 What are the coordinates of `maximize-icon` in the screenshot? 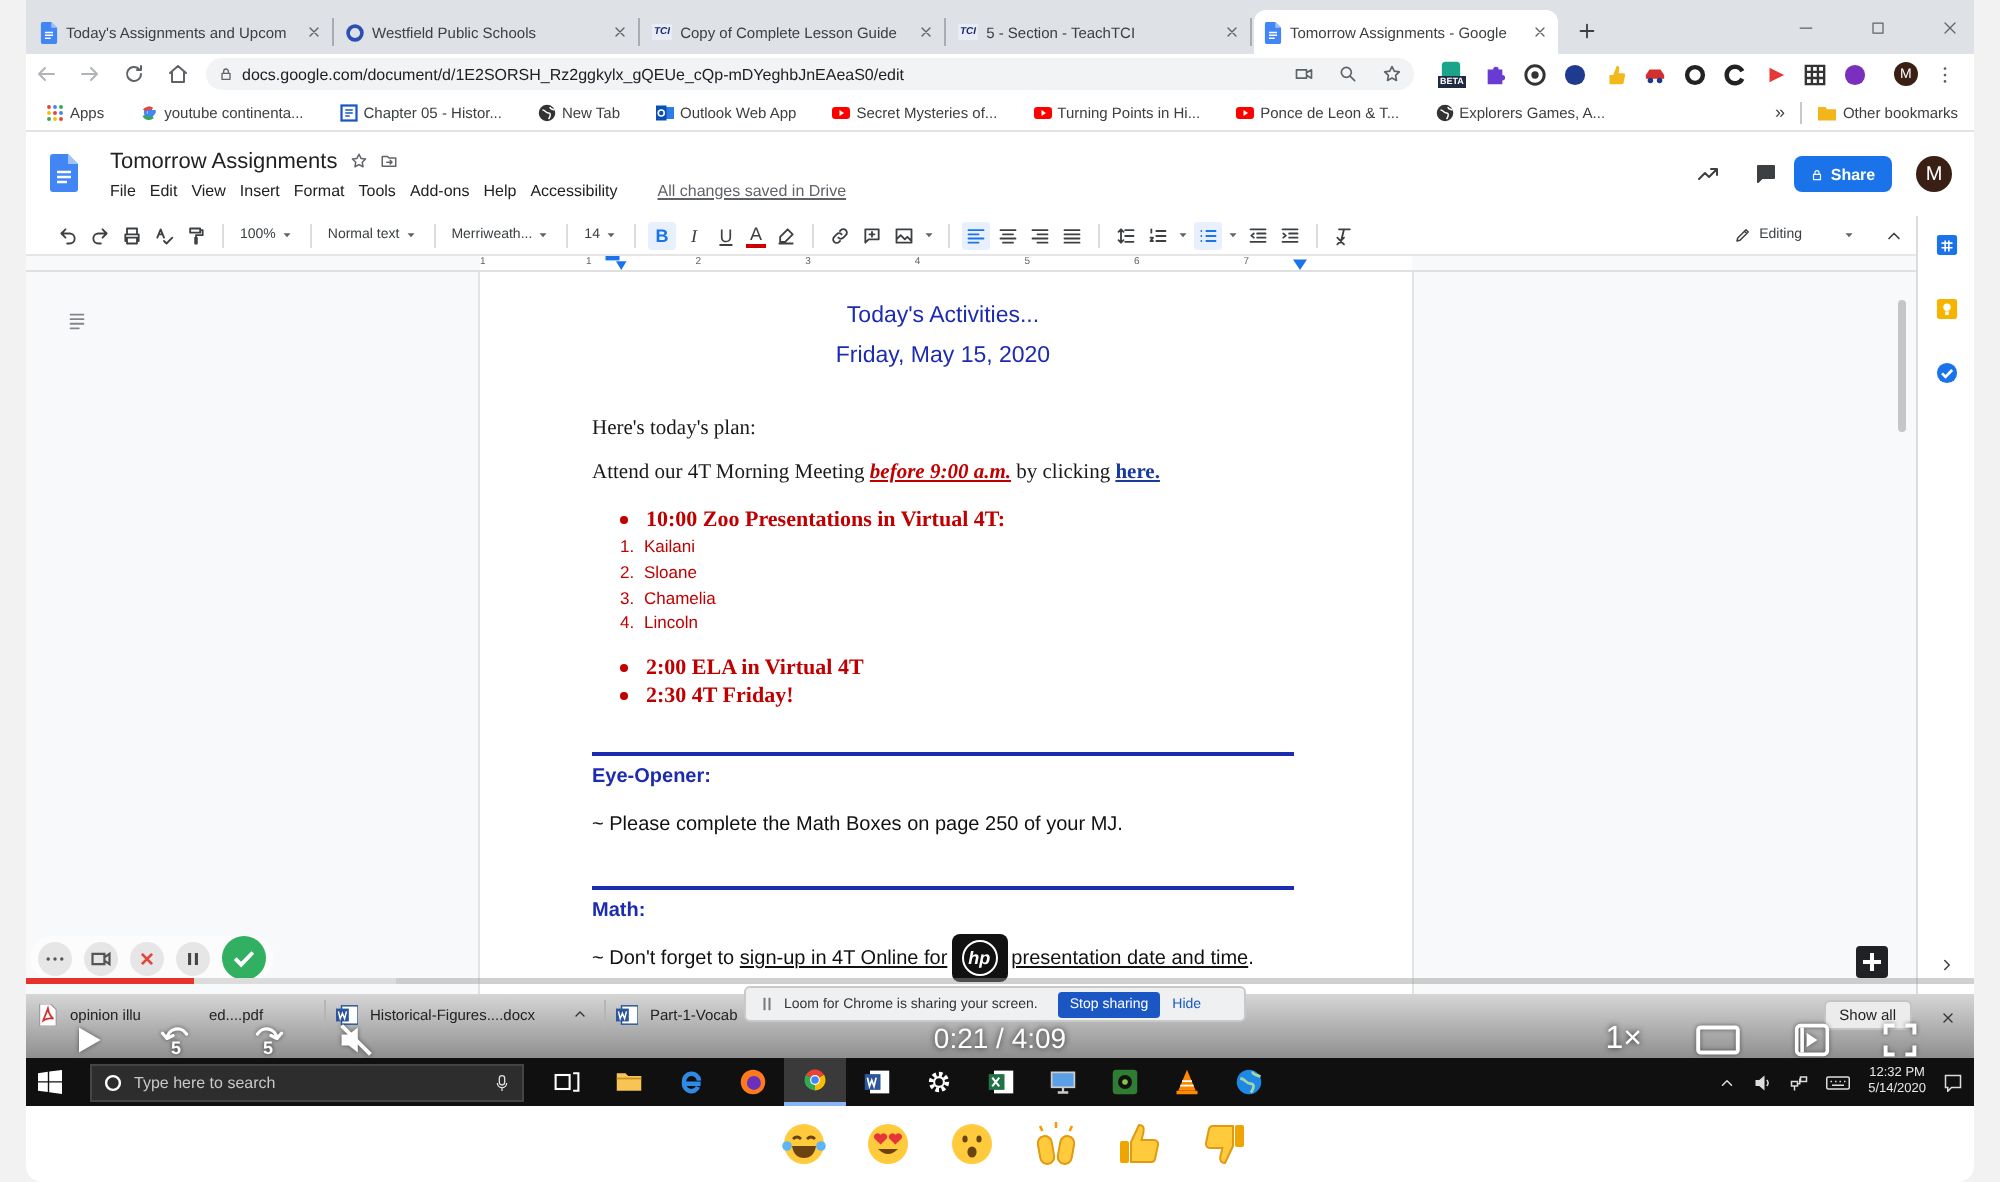 It's located at (1878, 27).